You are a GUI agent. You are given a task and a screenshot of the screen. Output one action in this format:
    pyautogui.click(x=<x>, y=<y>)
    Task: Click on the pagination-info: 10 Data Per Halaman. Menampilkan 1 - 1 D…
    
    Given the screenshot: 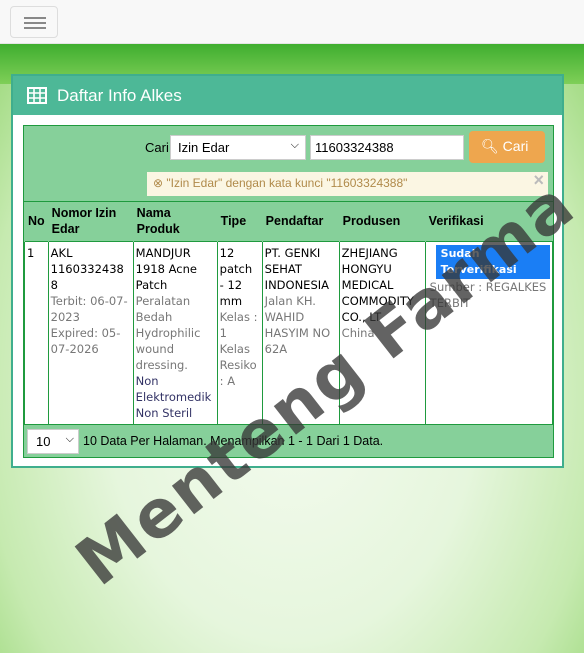 What is the action you would take?
    pyautogui.click(x=233, y=441)
    